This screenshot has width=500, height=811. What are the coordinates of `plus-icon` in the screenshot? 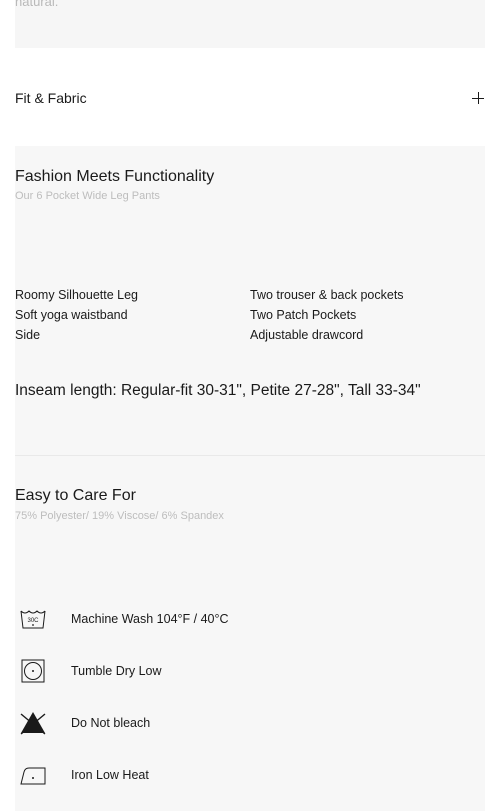 It's located at (478, 98).